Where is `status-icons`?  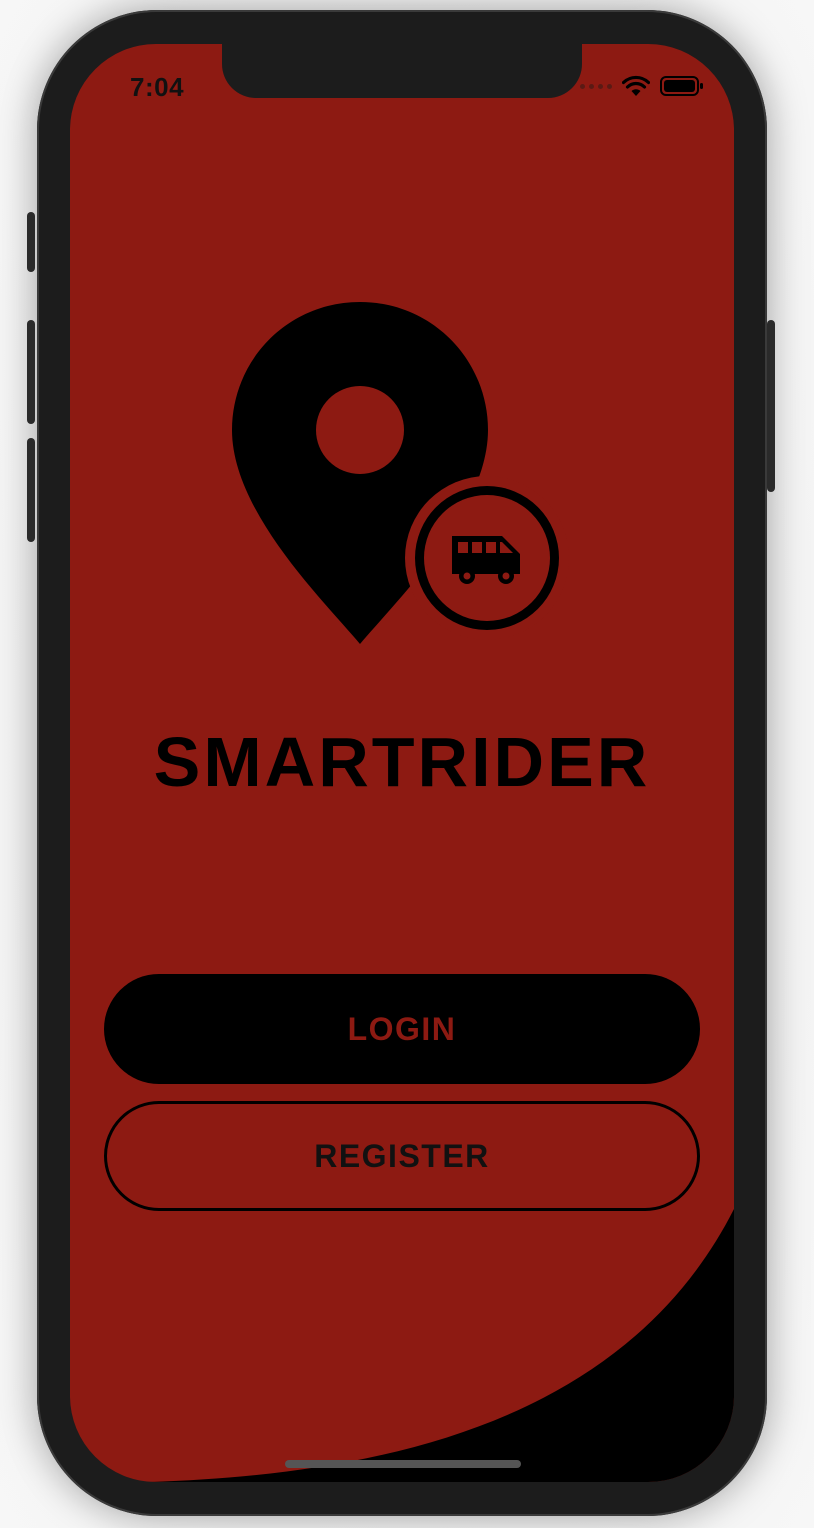 status-icons is located at coordinates (642, 86).